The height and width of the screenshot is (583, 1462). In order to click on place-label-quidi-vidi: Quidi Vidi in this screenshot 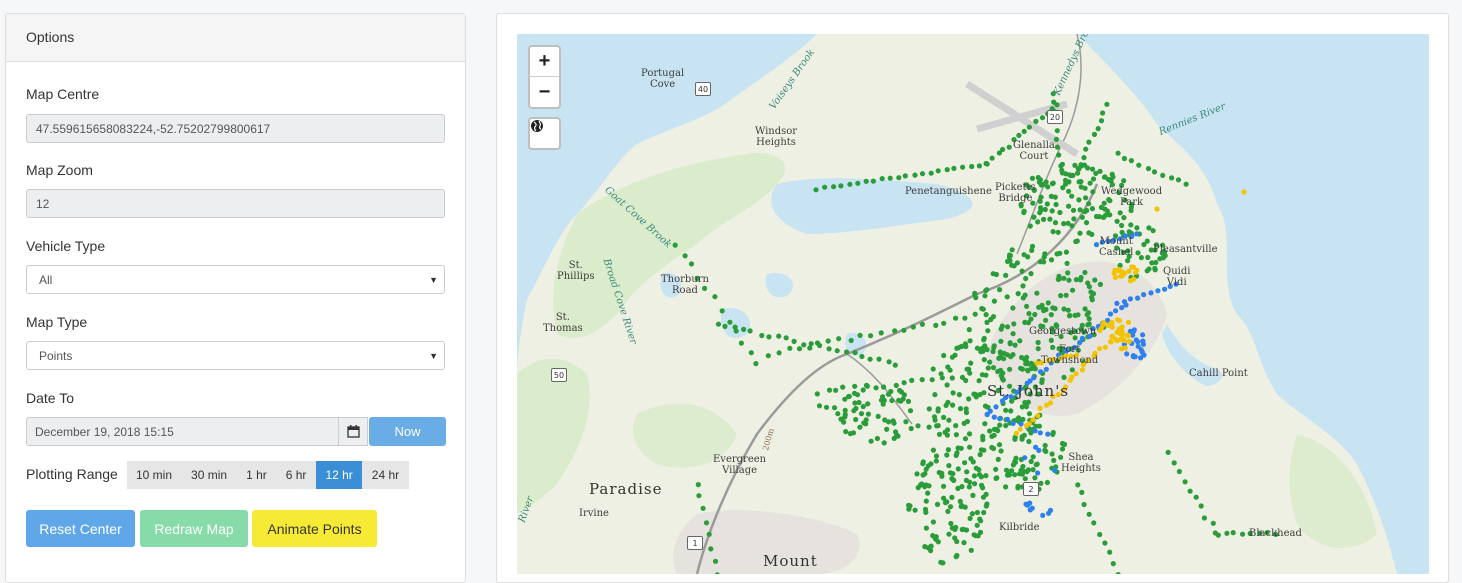, I will do `click(1177, 277)`.